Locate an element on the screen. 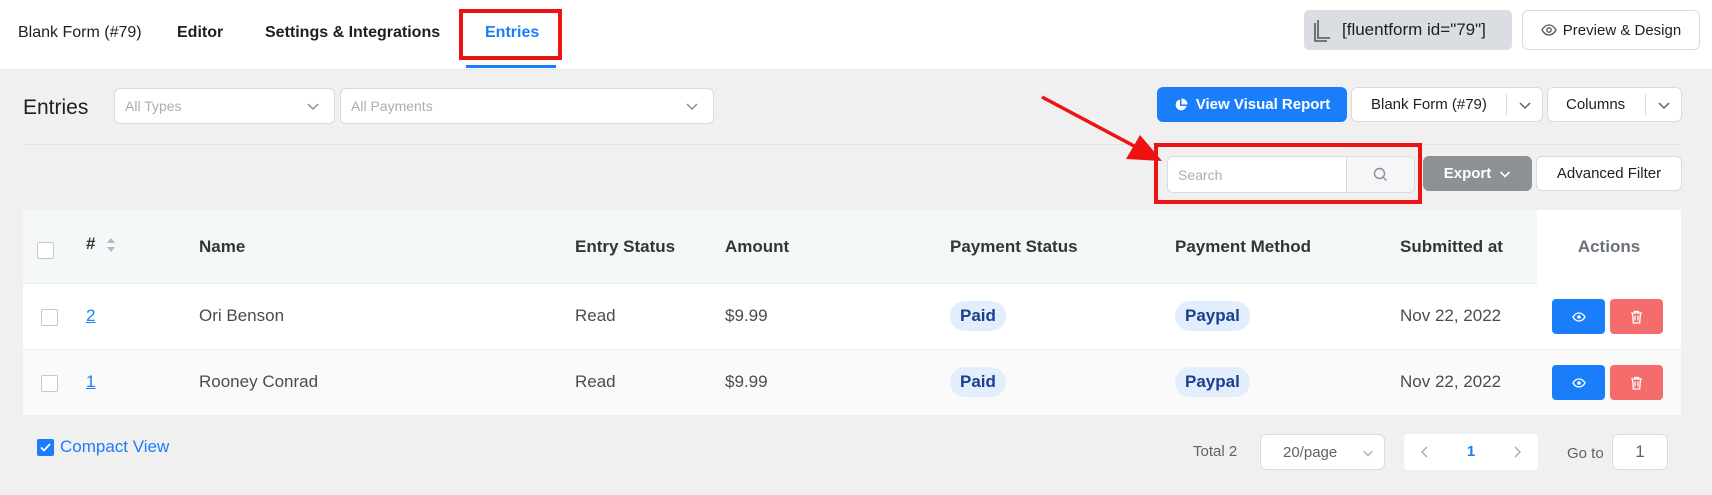 The width and height of the screenshot is (1712, 495). tab-editor: Editor is located at coordinates (200, 33).